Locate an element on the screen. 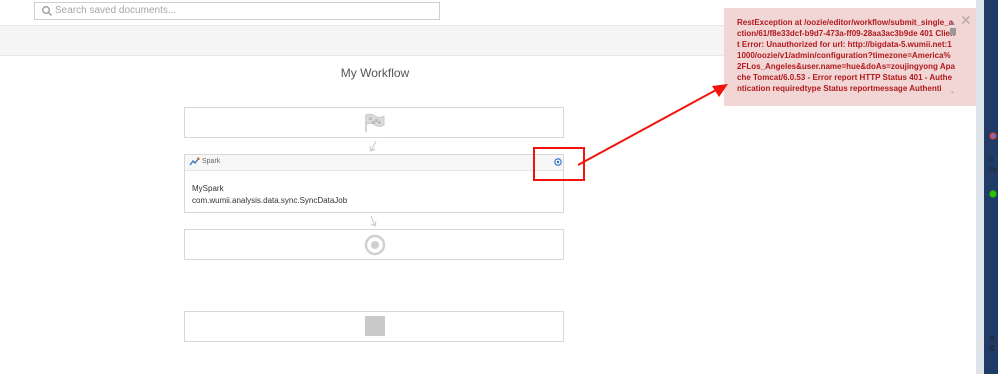 This screenshot has height=374, width=998. desktop-label: 有道 is located at coordinates (992, 344).